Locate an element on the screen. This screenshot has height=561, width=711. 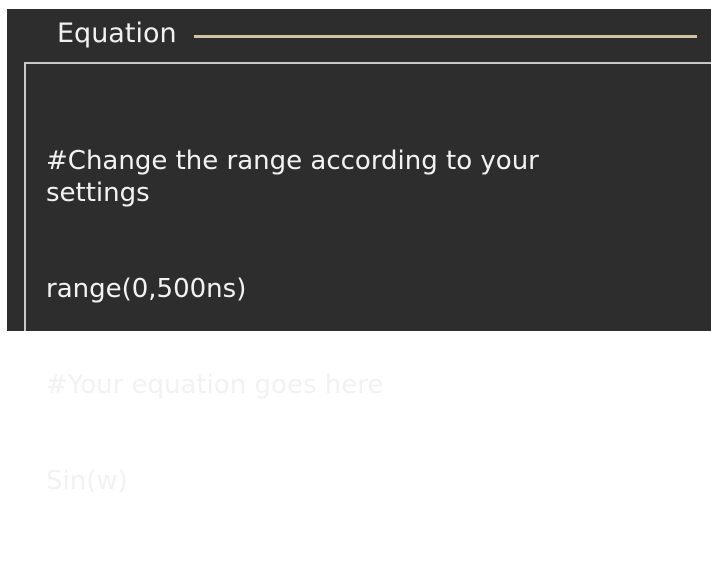
equation-group-header: Equation is located at coordinates (117, 34).